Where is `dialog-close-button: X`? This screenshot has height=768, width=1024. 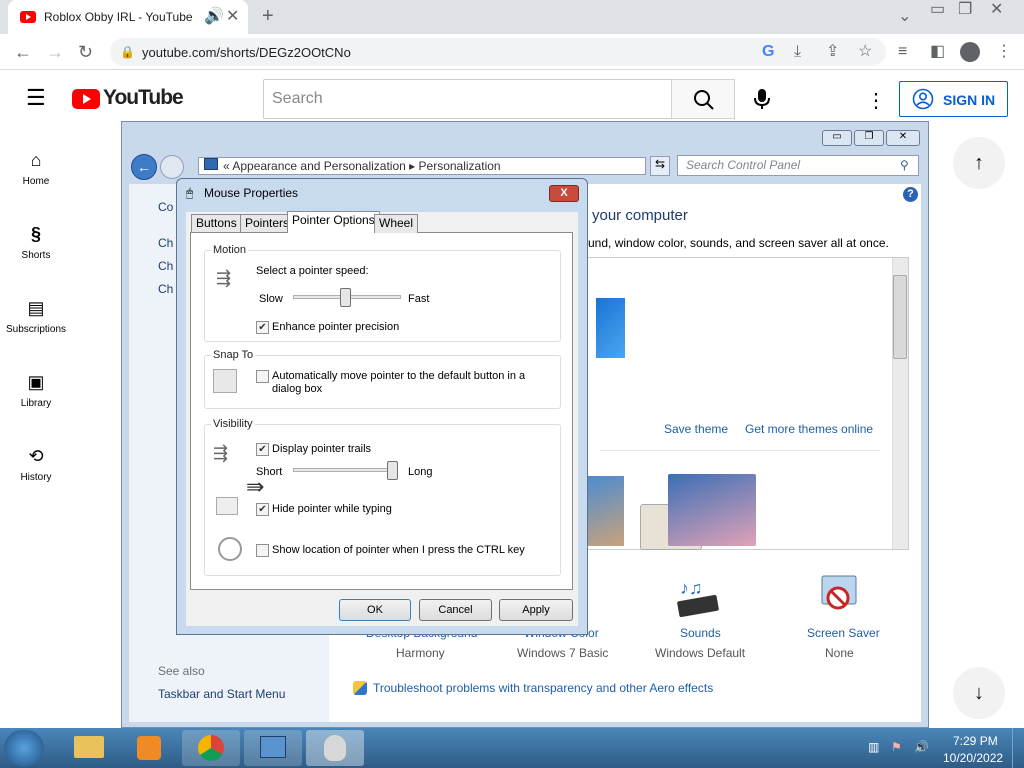
dialog-close-button: X is located at coordinates (564, 193).